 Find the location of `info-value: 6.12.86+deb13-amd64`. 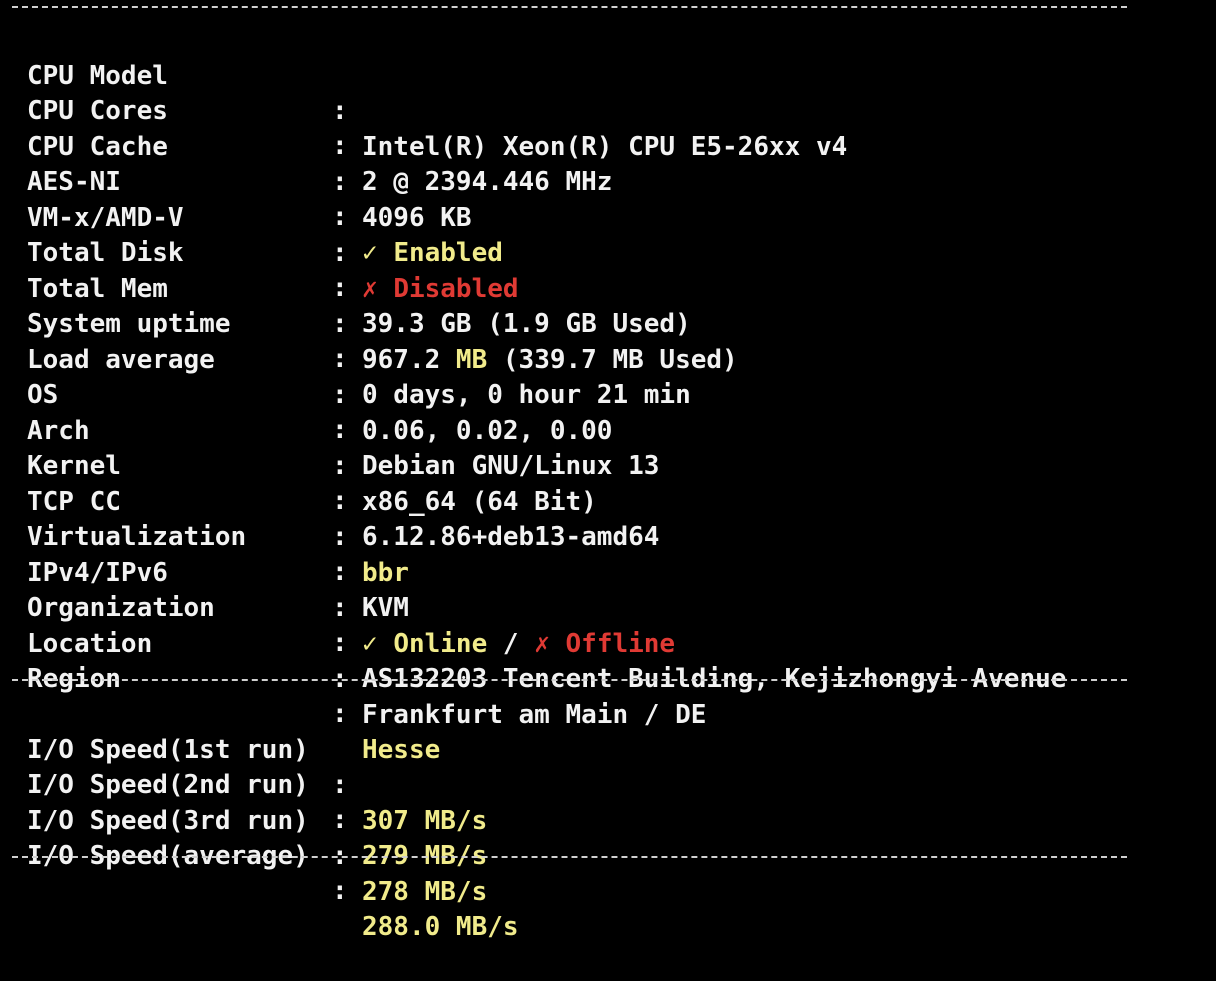

info-value: 6.12.86+deb13-amd64 is located at coordinates (511, 536).